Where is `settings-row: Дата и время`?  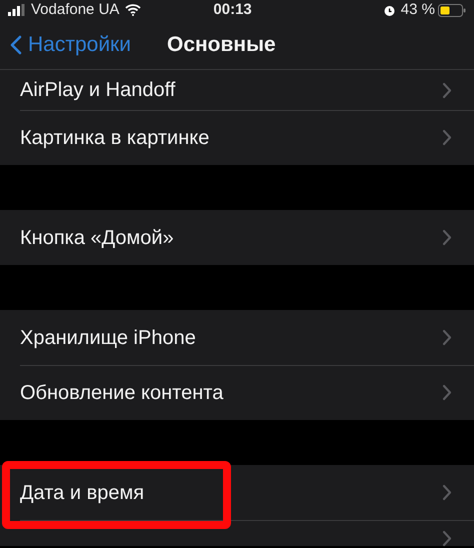
settings-row: Дата и время is located at coordinates (237, 492).